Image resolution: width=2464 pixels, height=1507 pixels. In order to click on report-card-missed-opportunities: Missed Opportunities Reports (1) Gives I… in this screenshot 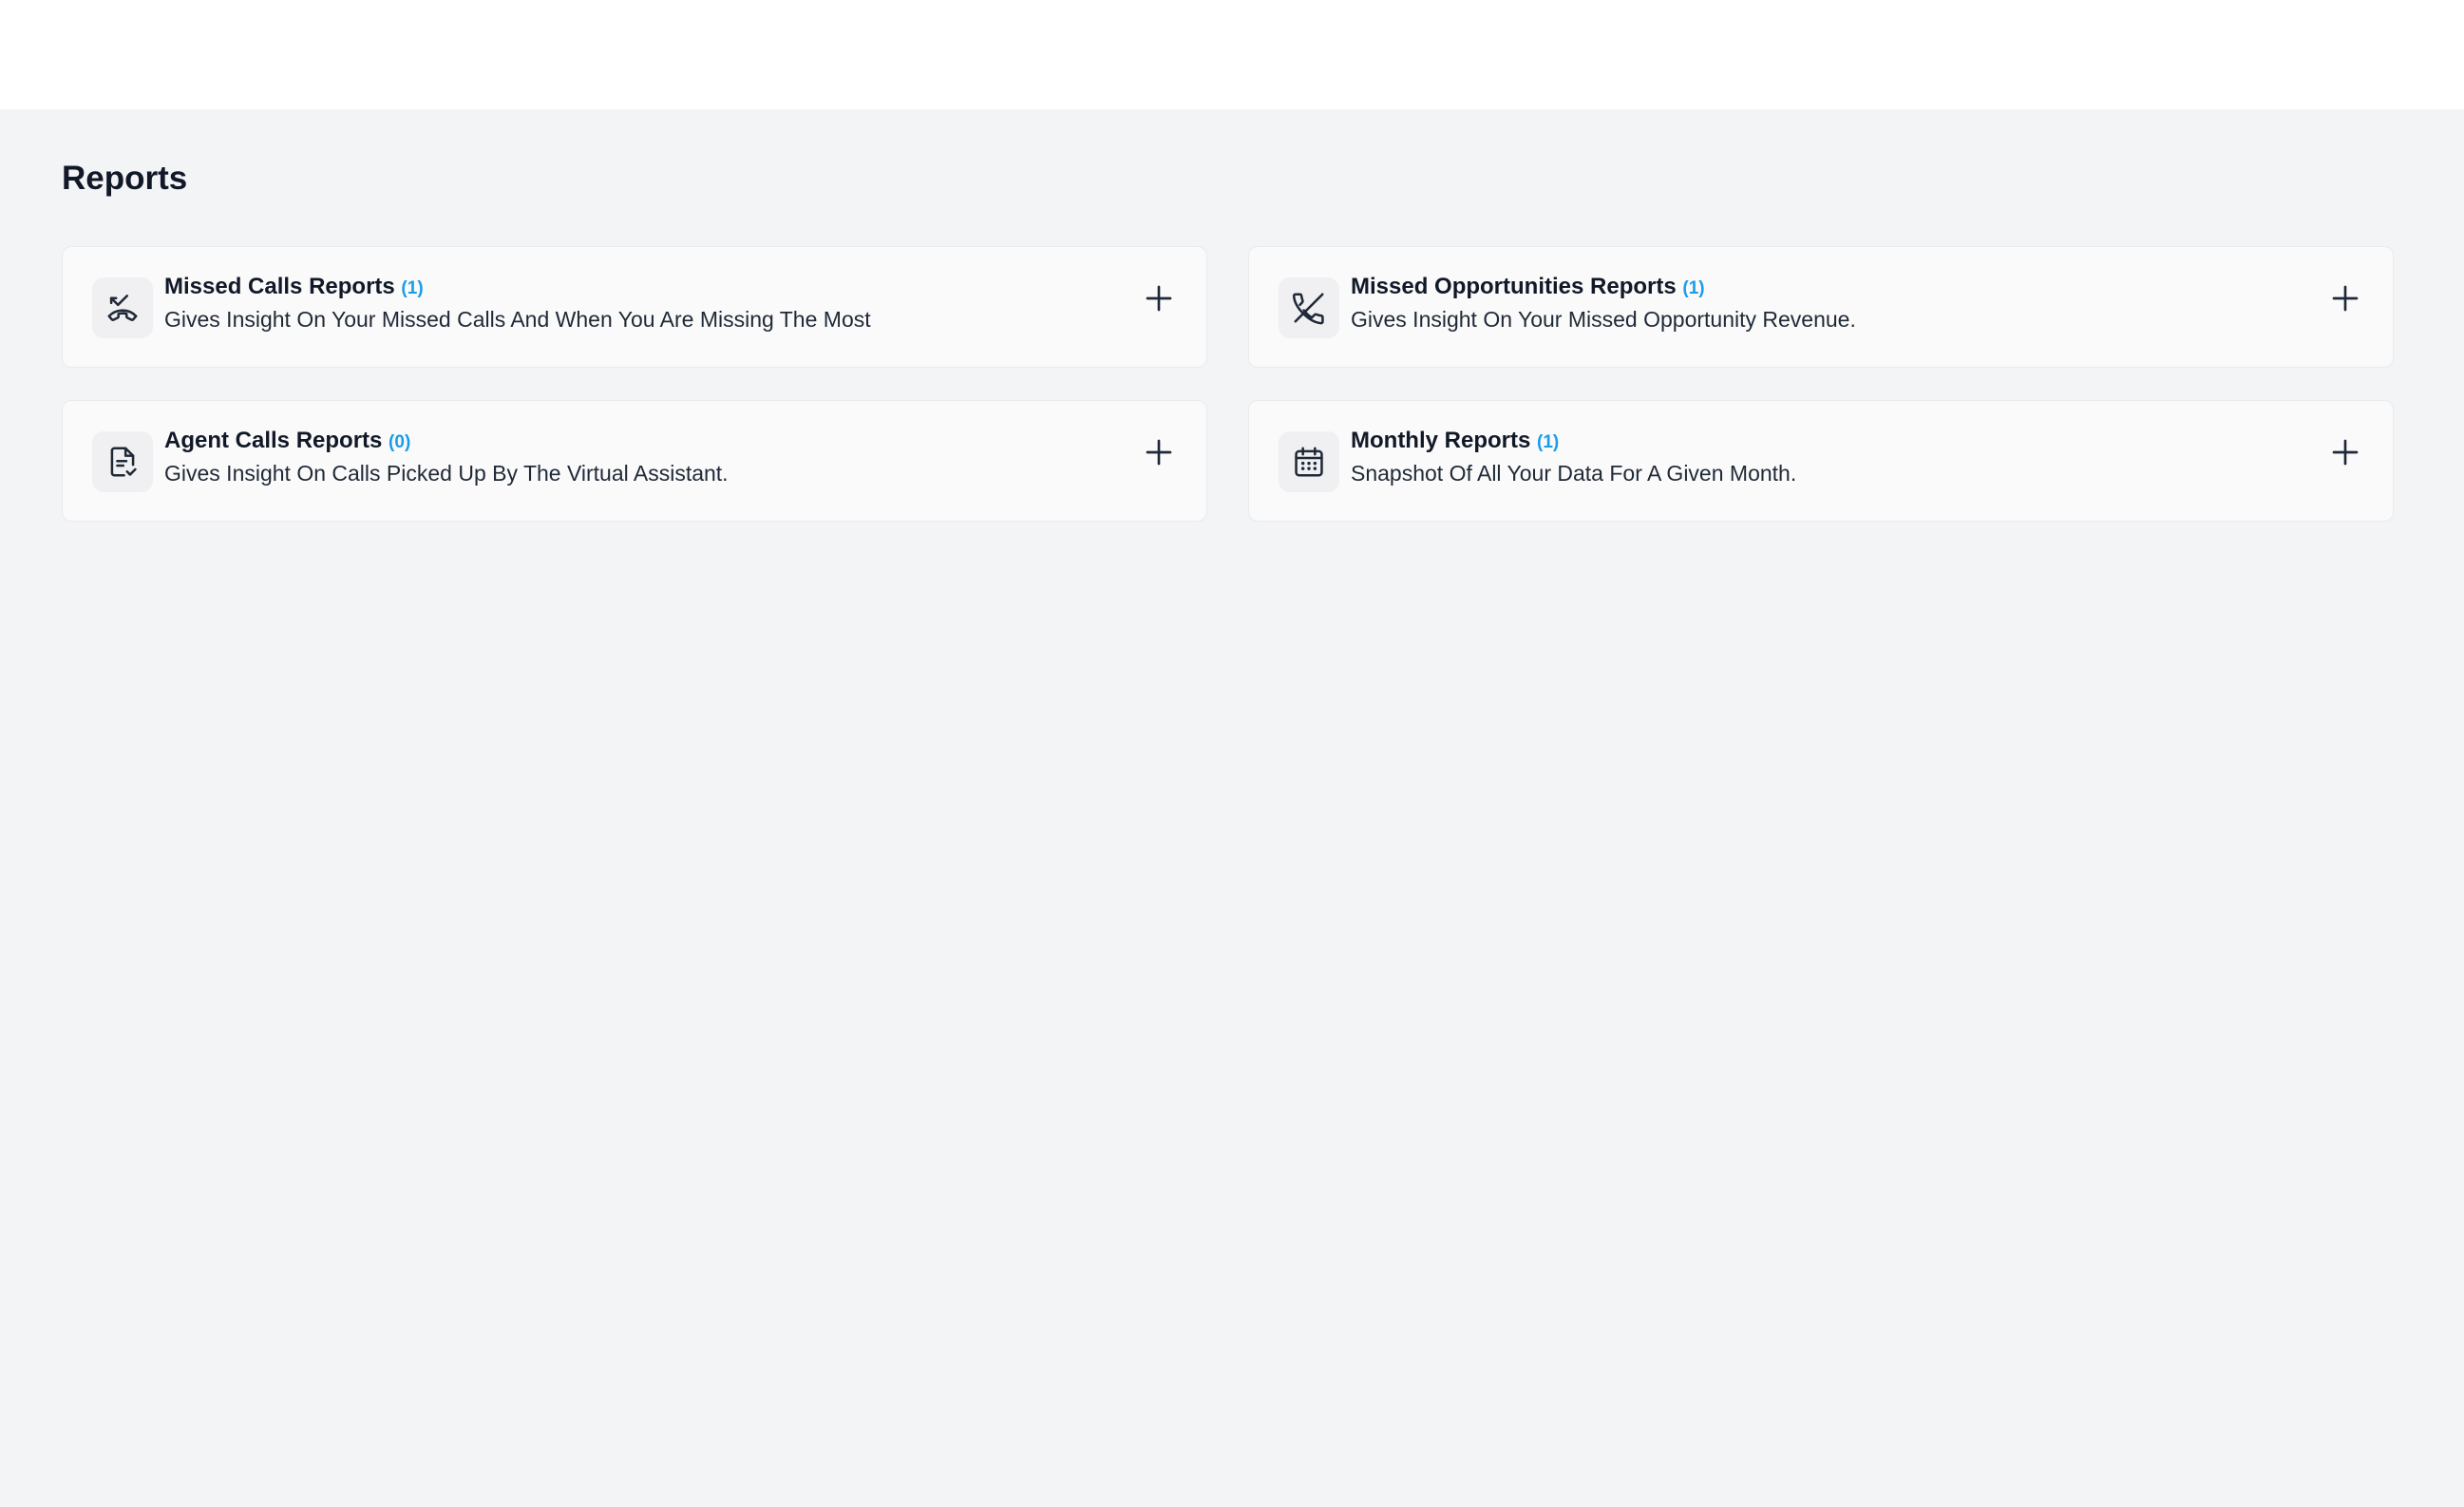, I will do `click(1821, 307)`.